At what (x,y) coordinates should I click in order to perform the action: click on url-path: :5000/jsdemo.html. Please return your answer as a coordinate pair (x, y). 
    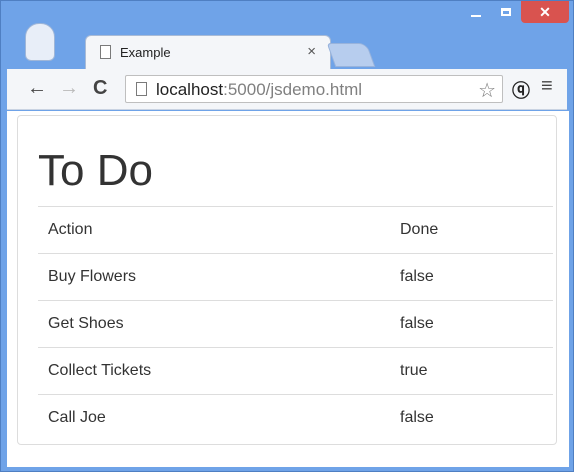
    Looking at the image, I should click on (293, 89).